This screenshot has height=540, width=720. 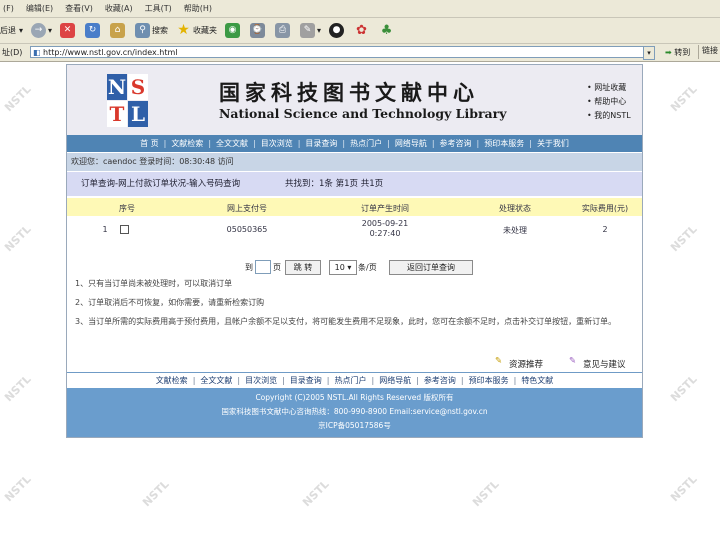 What do you see at coordinates (354, 364) in the screenshot?
I see `feedback-links: ✎ 资源推荐 ✎ 意见与建议` at bounding box center [354, 364].